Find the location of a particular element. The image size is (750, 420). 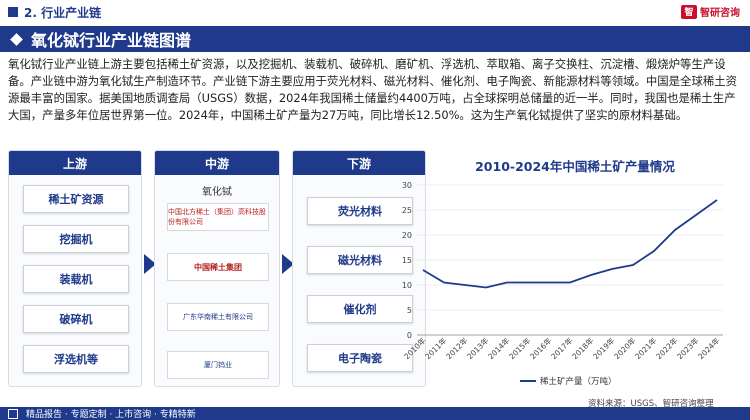

y-tick-label: 25 is located at coordinates (407, 210).